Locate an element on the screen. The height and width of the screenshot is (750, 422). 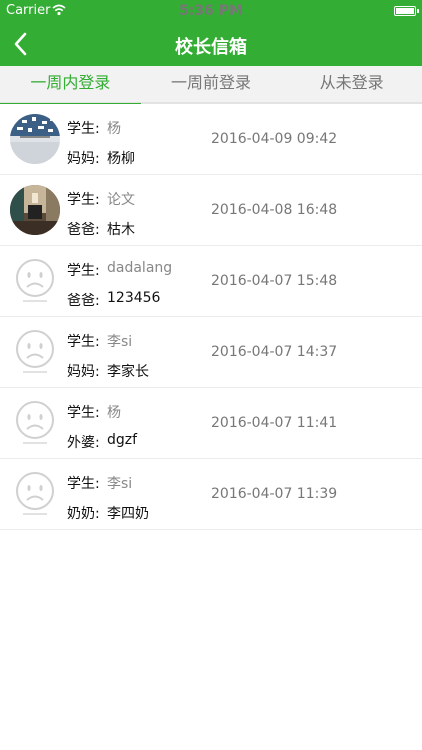
student-name: dadalang is located at coordinates (140, 268).